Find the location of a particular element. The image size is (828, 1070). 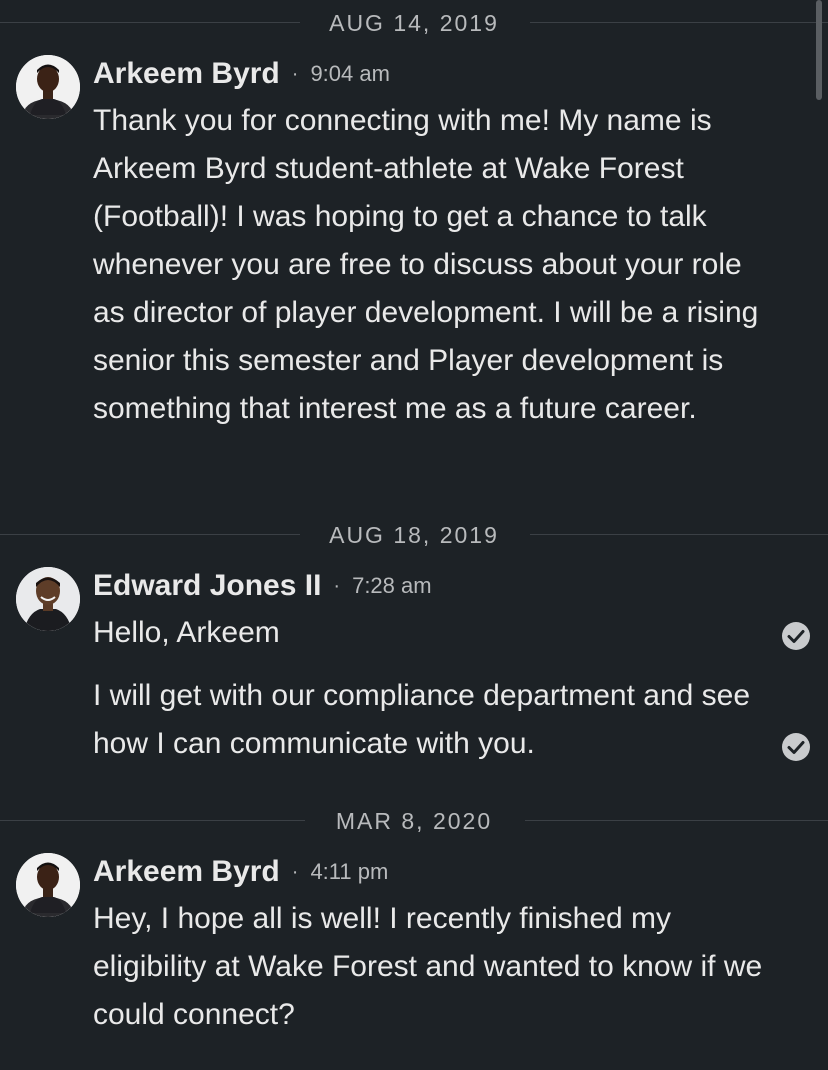

date-label: AUG 18, 2019 is located at coordinates (414, 535).